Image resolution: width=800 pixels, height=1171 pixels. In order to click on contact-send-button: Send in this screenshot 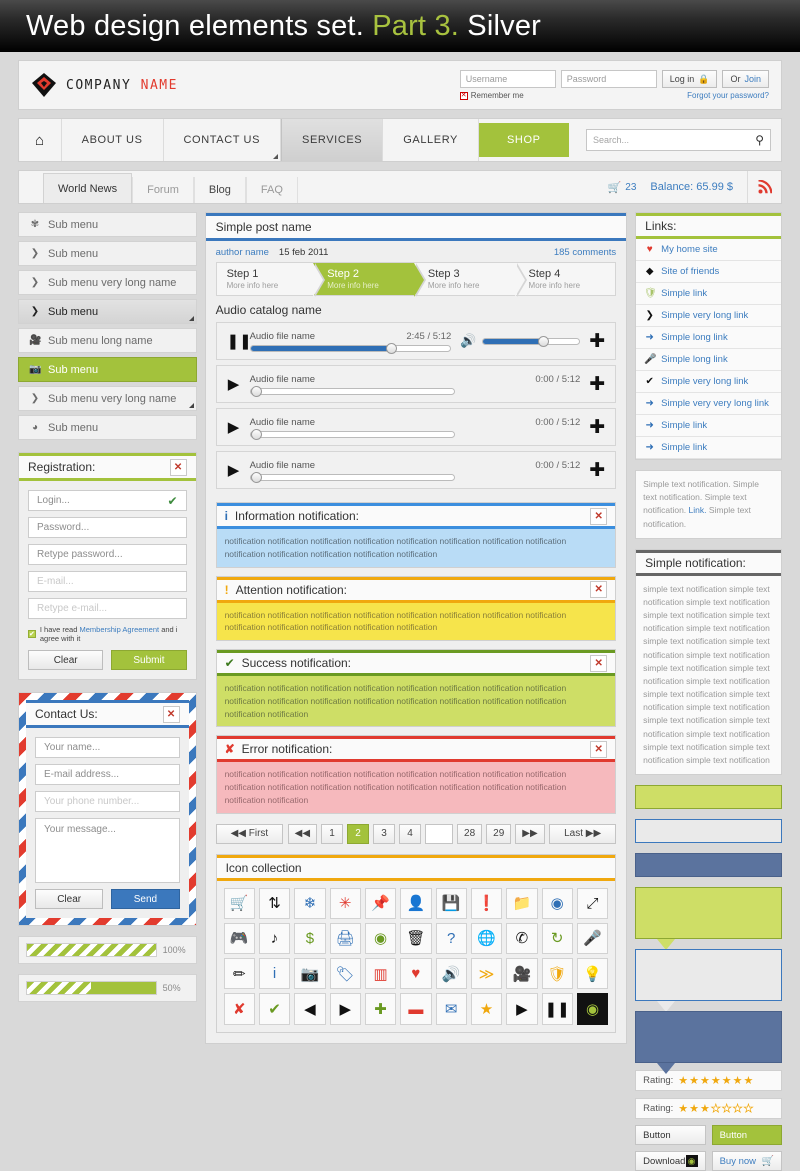, I will do `click(145, 899)`.